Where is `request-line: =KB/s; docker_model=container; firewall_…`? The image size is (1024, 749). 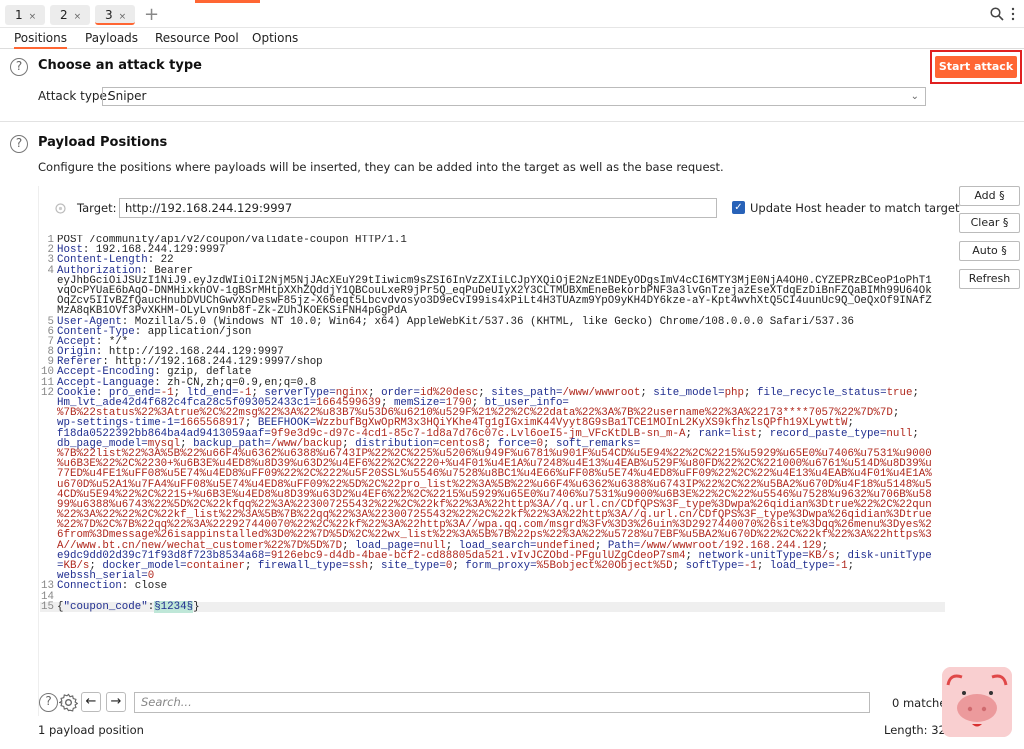 request-line: =KB/s; docker_model=container; firewall_… is located at coordinates (492, 566).